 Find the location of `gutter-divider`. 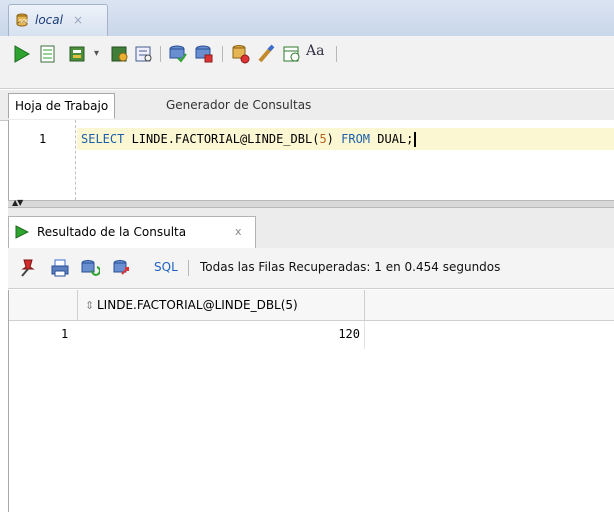

gutter-divider is located at coordinates (75, 160).